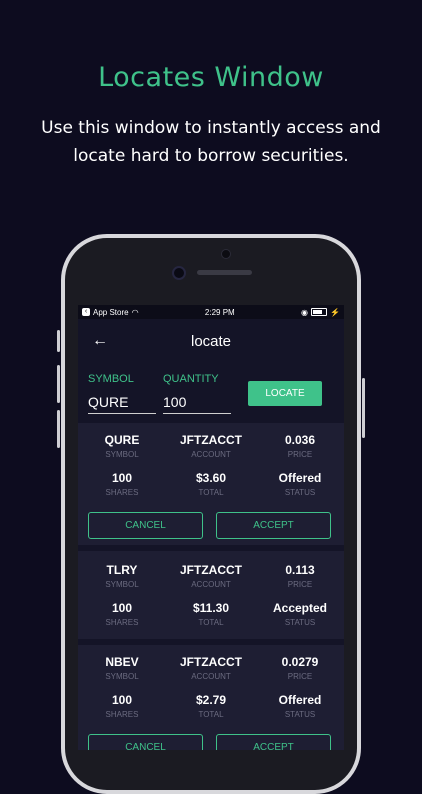 The height and width of the screenshot is (794, 422). I want to click on result-symbol: TLRY, so click(122, 570).